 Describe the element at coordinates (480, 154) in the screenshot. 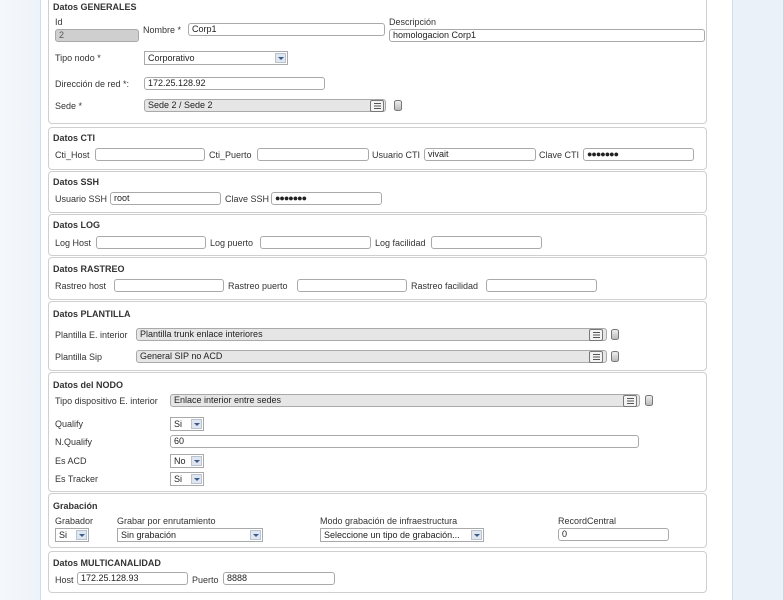

I see `usuario-cti-field: vivait` at that location.